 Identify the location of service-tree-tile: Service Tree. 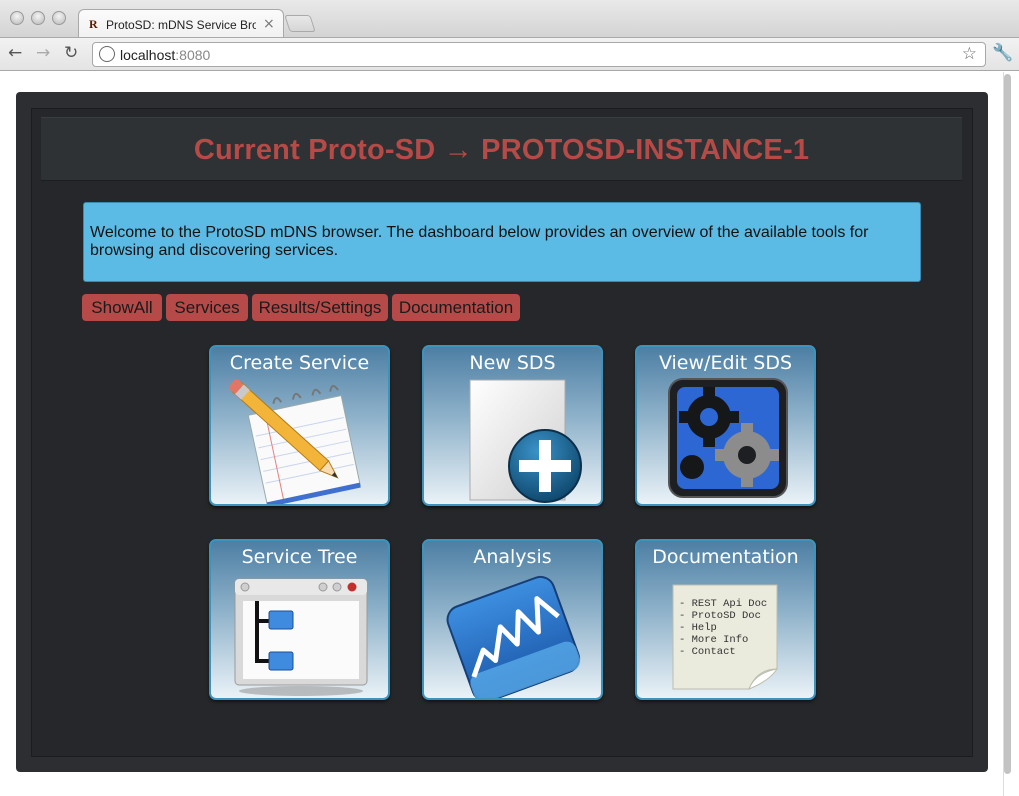
(299, 619).